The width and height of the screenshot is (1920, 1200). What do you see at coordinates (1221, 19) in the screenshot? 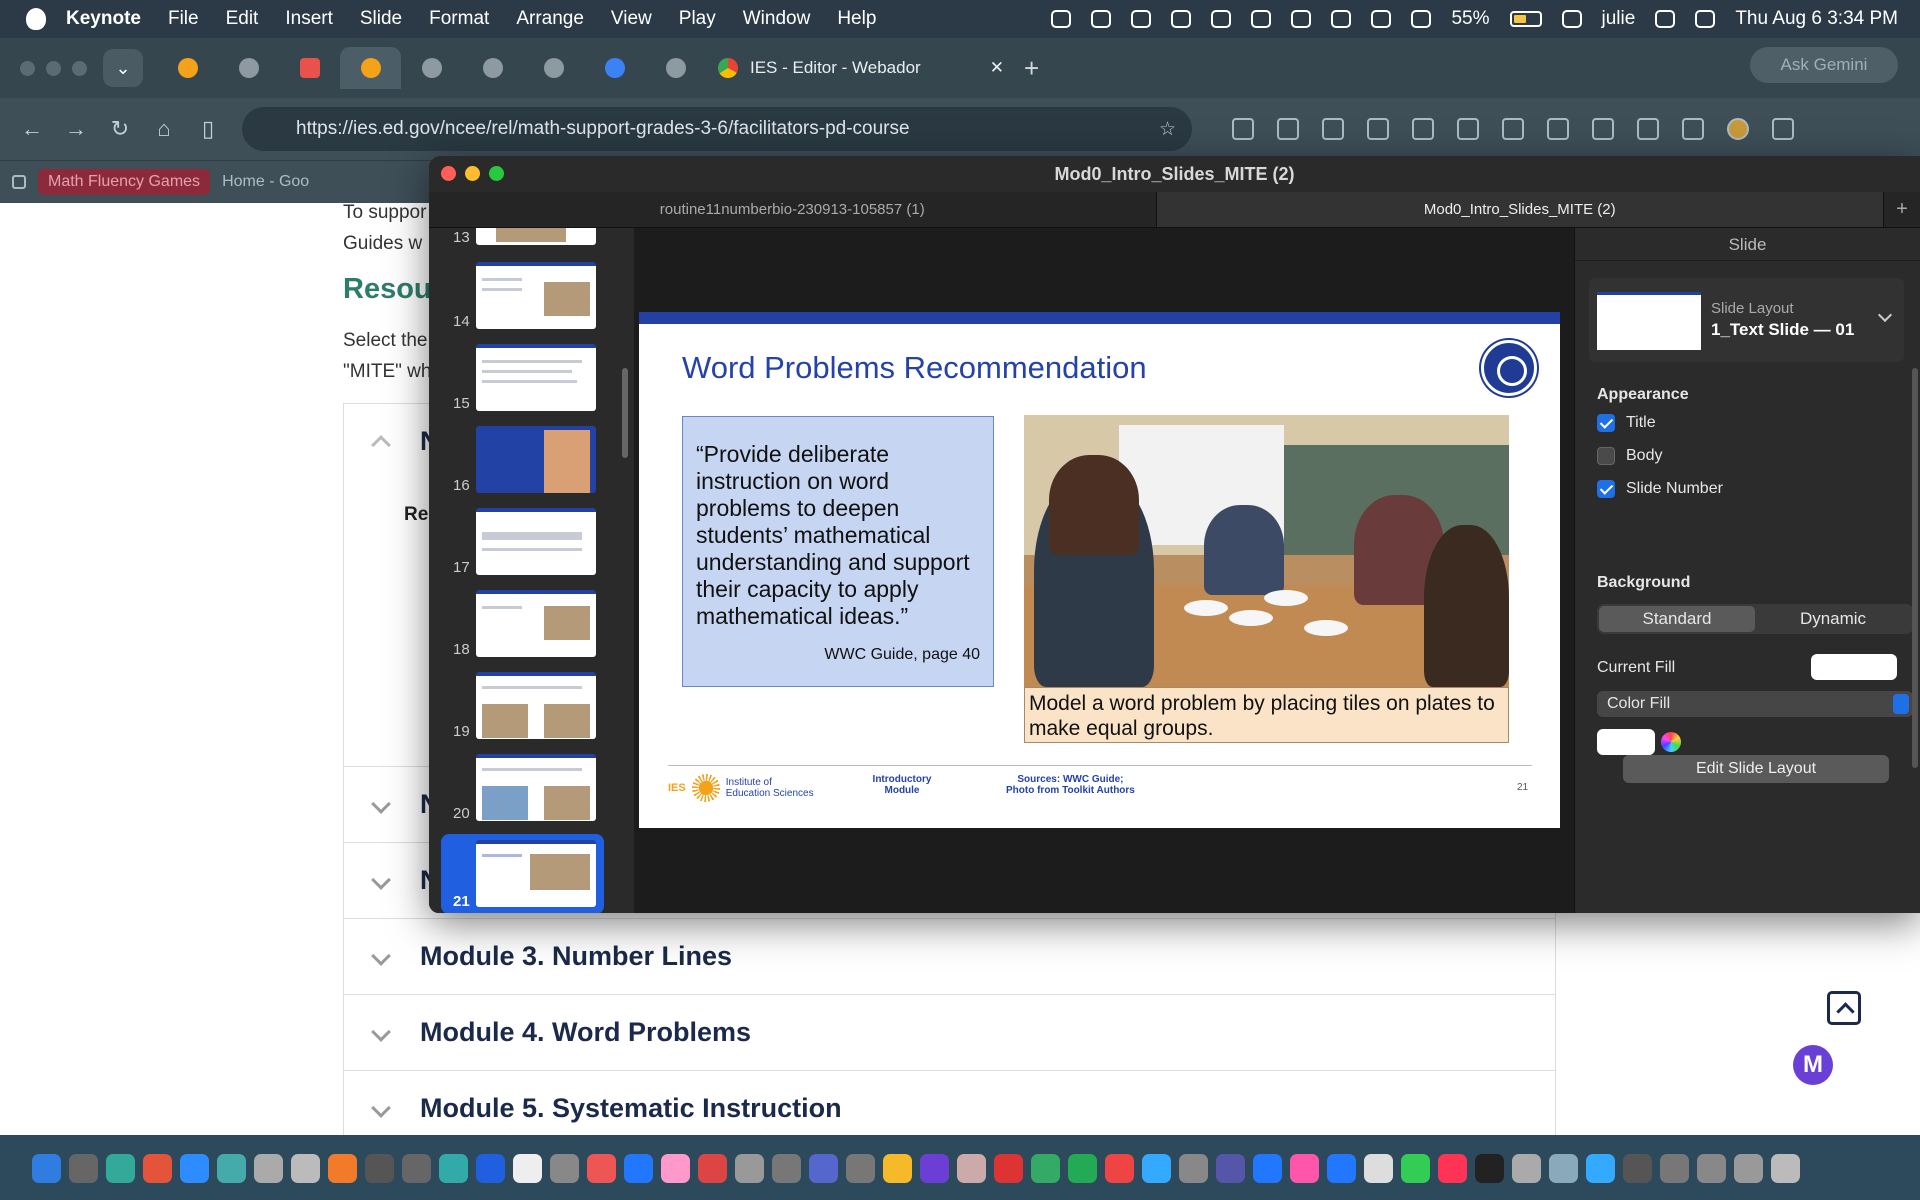
I see `extension-icon` at bounding box center [1221, 19].